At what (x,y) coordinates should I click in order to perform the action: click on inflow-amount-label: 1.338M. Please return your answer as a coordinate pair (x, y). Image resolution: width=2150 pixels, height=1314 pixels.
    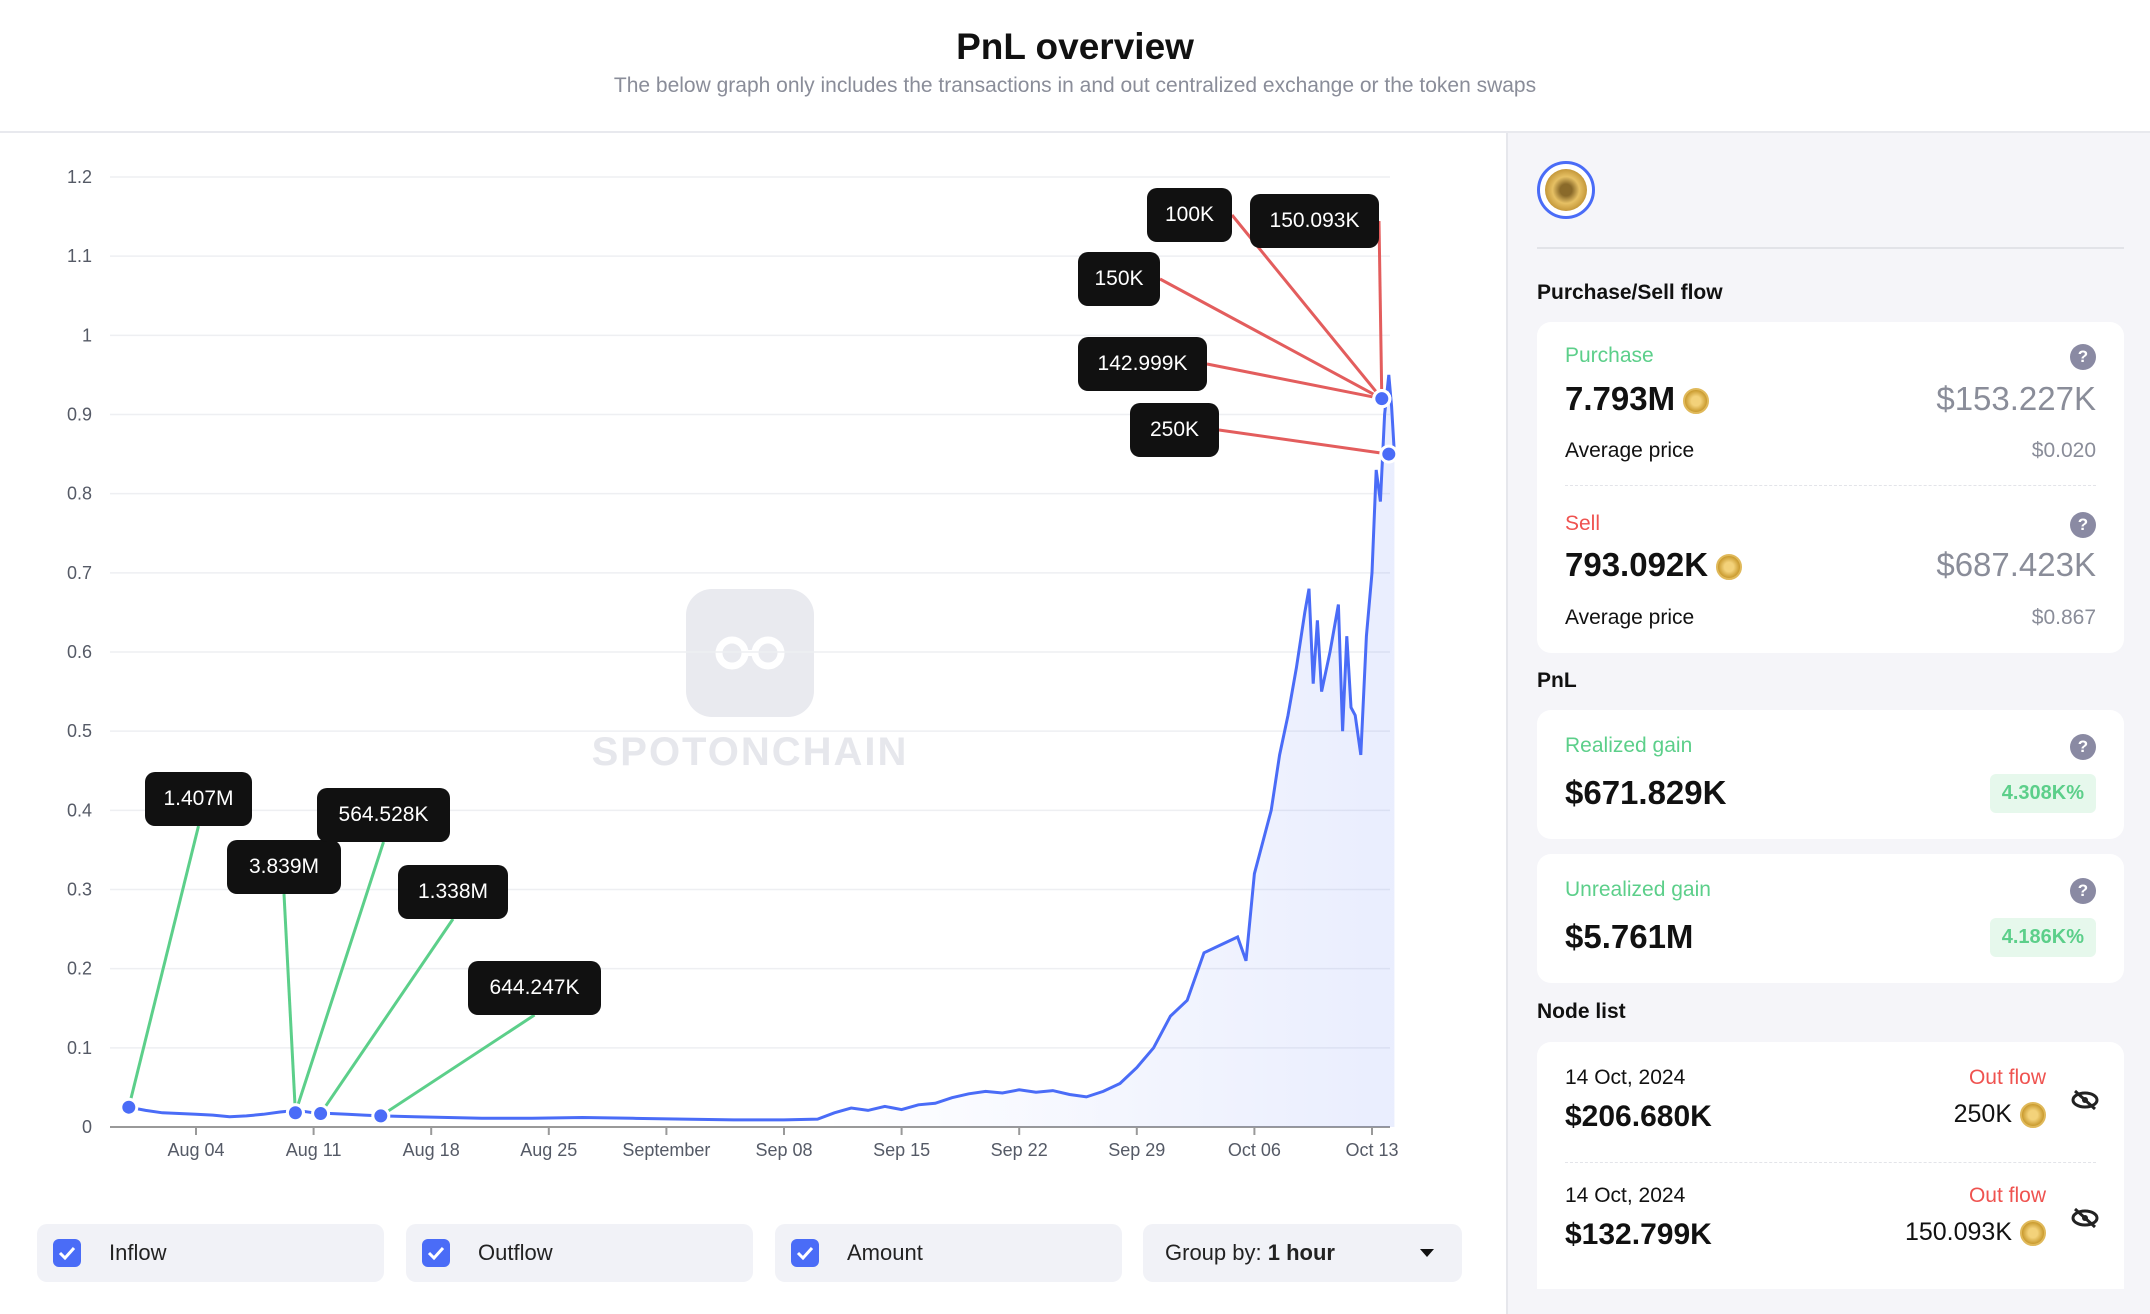
    Looking at the image, I should click on (453, 892).